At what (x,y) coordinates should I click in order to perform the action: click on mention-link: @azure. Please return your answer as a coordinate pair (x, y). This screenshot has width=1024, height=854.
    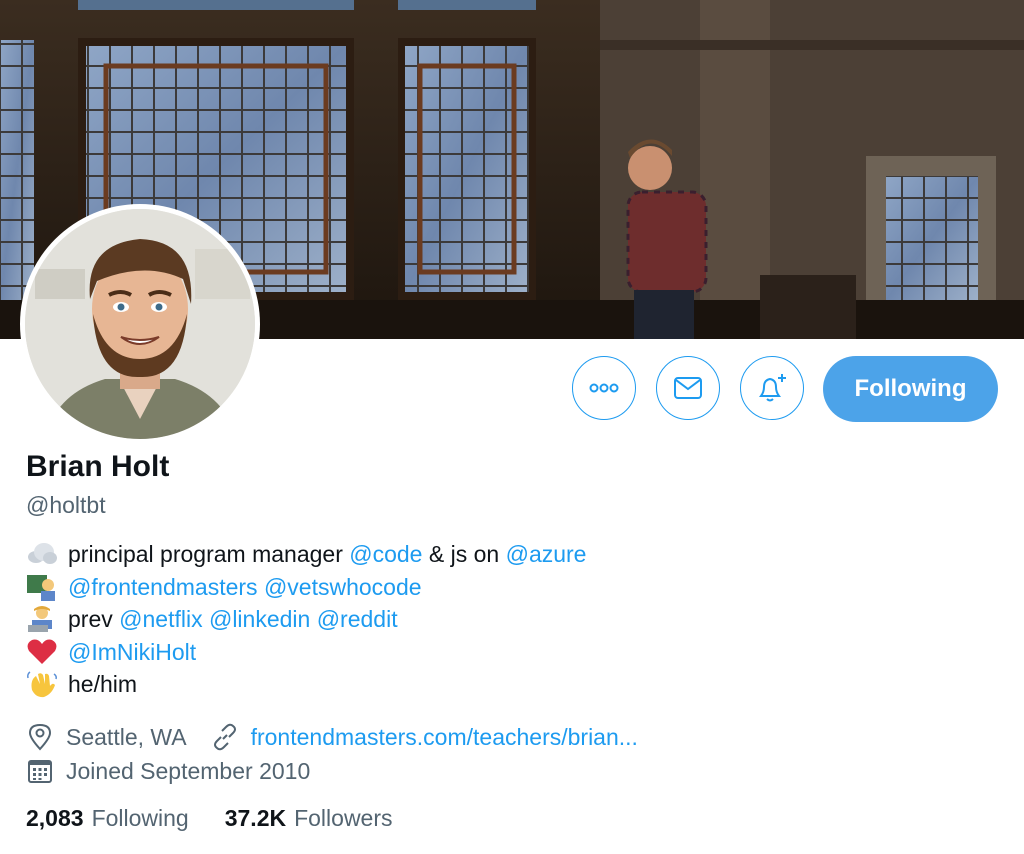
    Looking at the image, I should click on (546, 554).